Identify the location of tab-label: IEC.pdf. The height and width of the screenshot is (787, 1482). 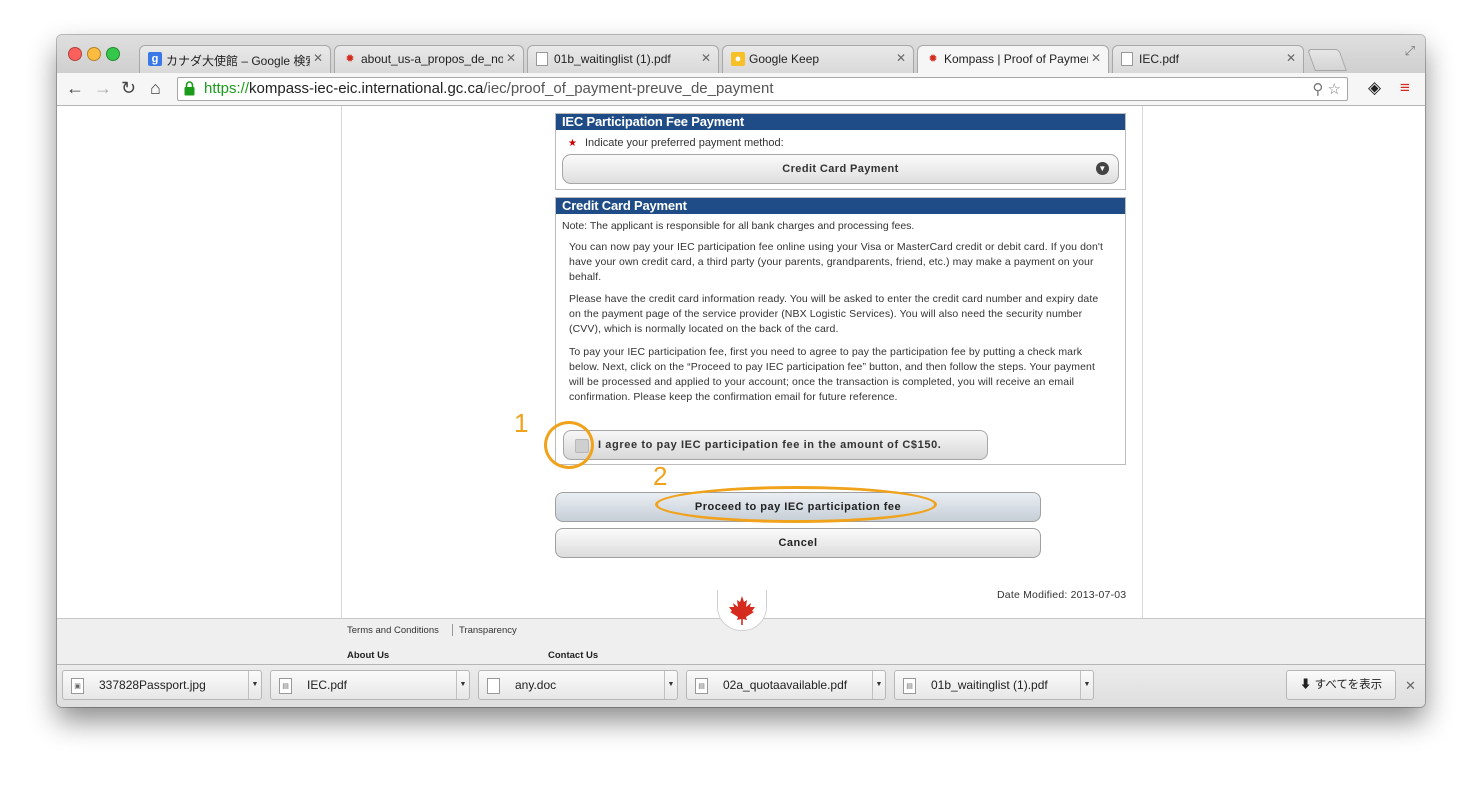
(1159, 59).